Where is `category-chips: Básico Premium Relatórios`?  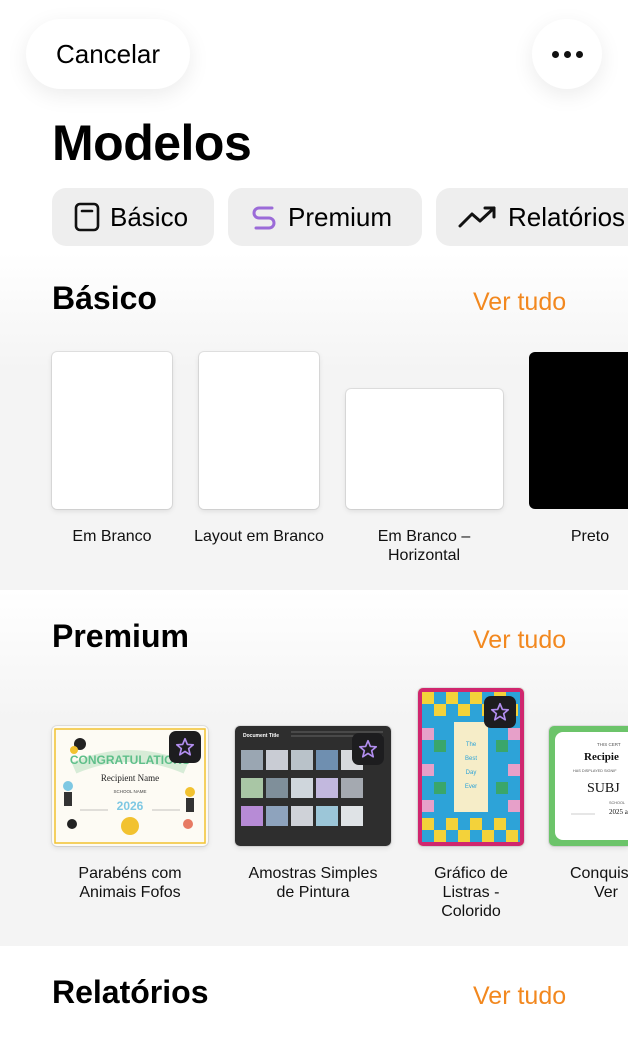 category-chips: Básico Premium Relatórios is located at coordinates (340, 217).